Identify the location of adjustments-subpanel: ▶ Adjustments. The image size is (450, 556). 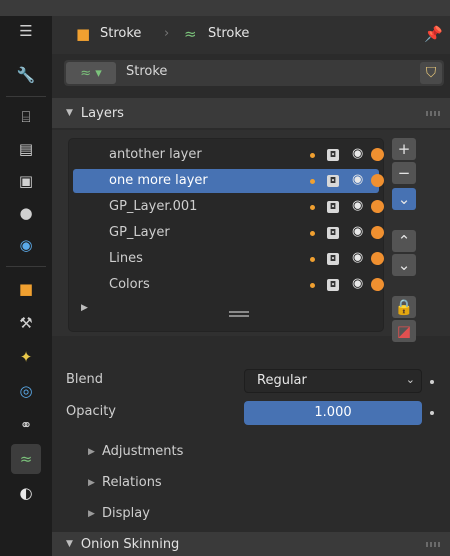
(251, 453).